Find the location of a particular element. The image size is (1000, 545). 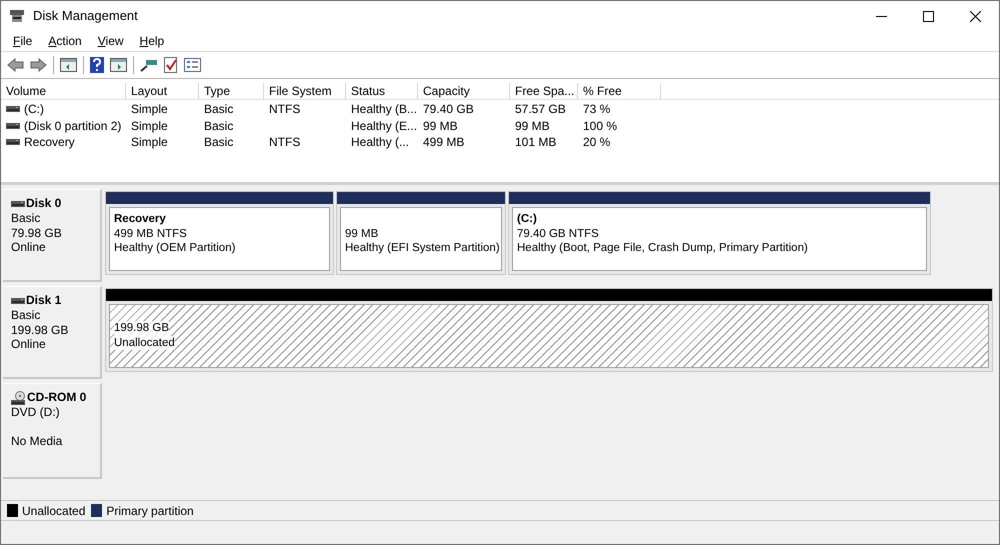

table-cell-text: 101 MB is located at coordinates (535, 143).